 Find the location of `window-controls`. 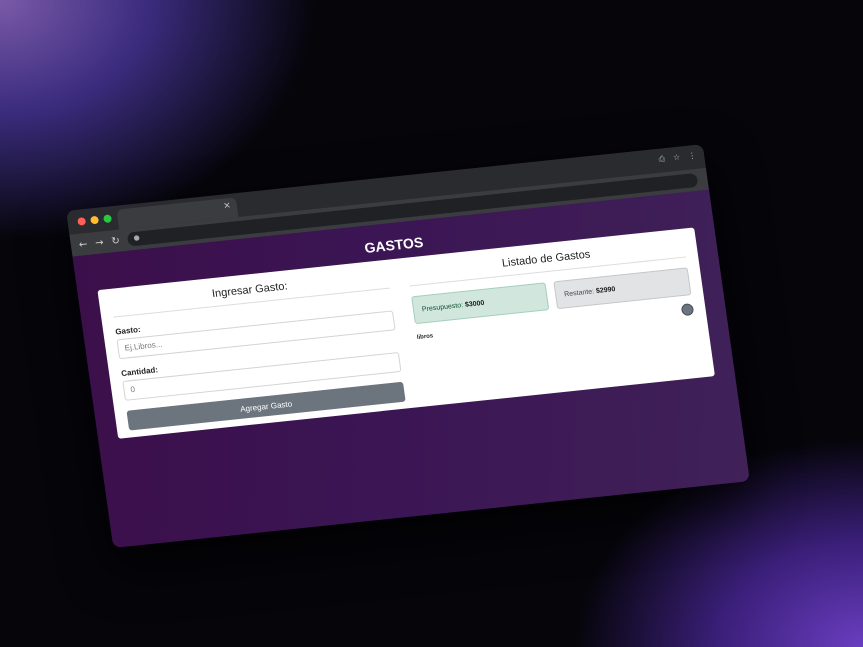

window-controls is located at coordinates (95, 220).